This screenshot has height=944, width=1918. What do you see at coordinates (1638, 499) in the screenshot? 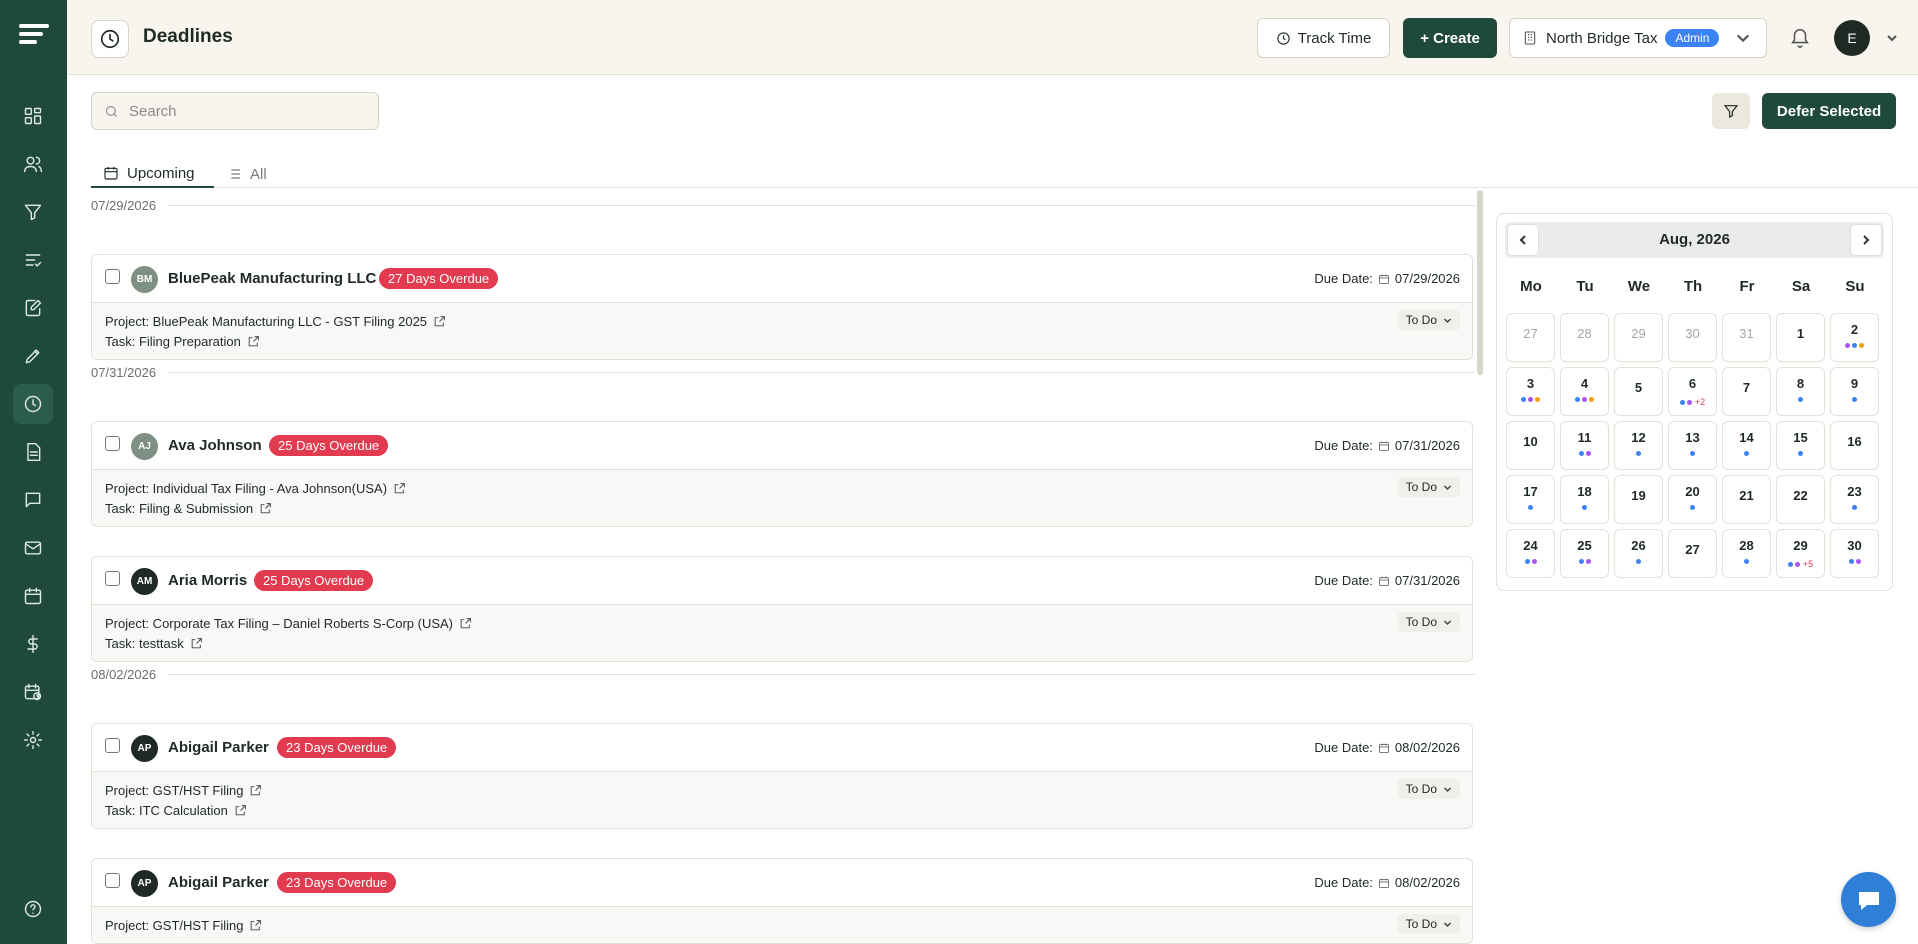
I see `calendar-day: 19` at bounding box center [1638, 499].